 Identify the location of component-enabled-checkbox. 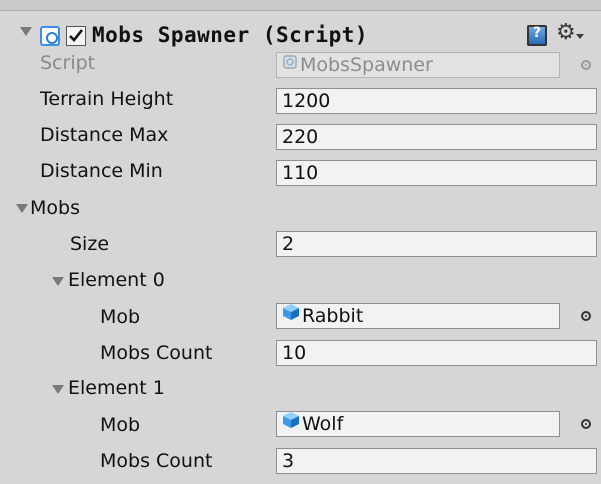
(76, 36).